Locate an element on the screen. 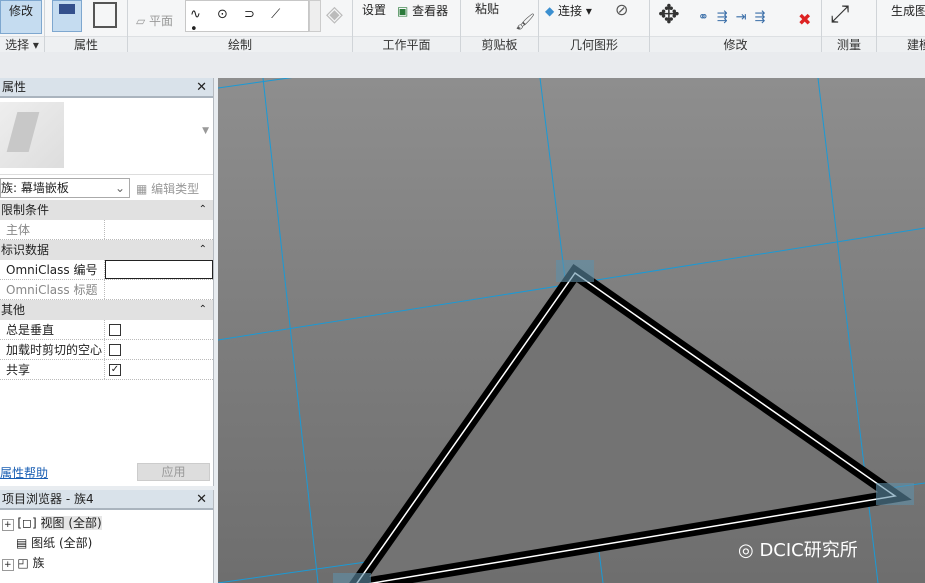 The image size is (925, 583). group-label: 属性 is located at coordinates (86, 44).